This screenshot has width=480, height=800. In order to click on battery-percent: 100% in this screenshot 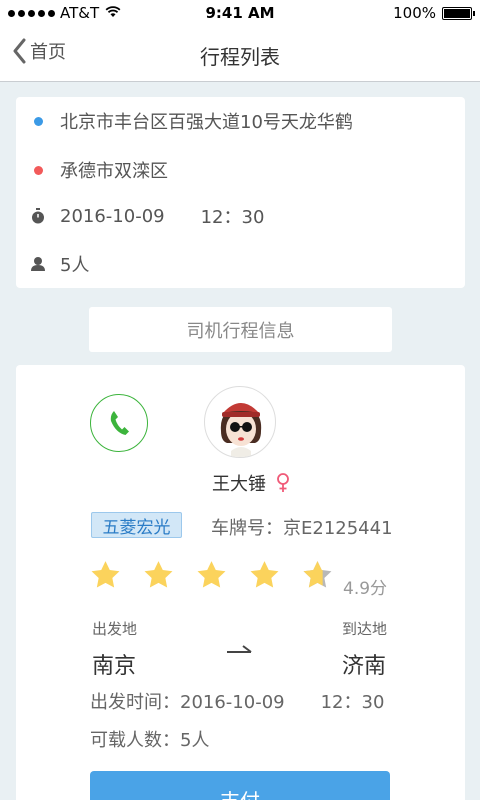, I will do `click(414, 13)`.